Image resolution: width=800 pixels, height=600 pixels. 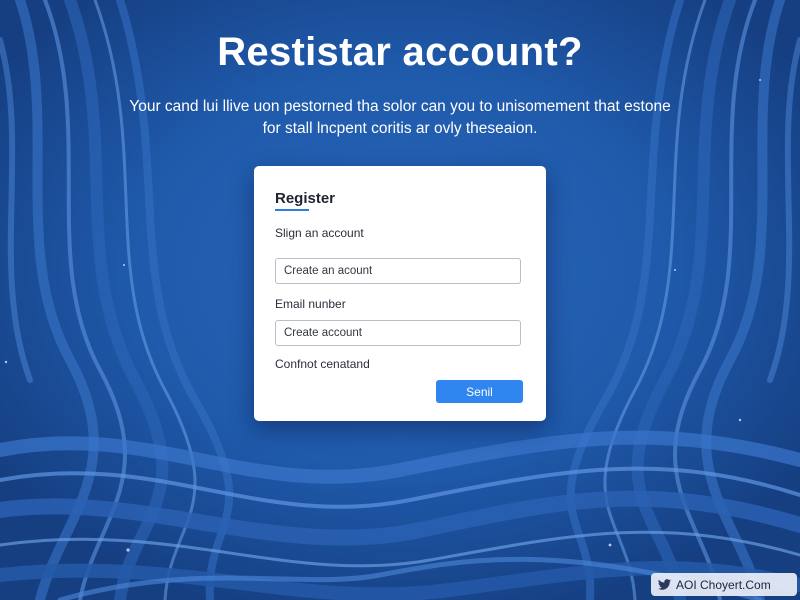 I want to click on watermark-badge: AOI Choyert.Com, so click(x=724, y=584).